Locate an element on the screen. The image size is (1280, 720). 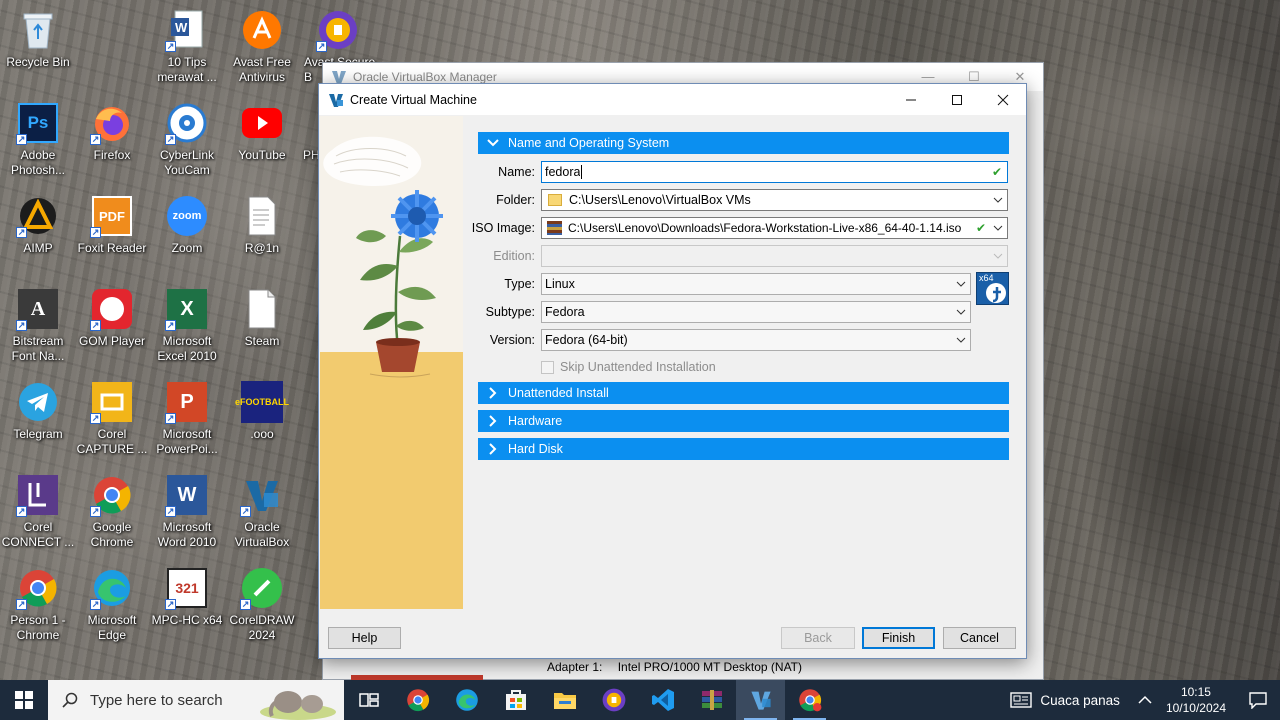
bitstream-icon: A ↗ is located at coordinates (38, 309).